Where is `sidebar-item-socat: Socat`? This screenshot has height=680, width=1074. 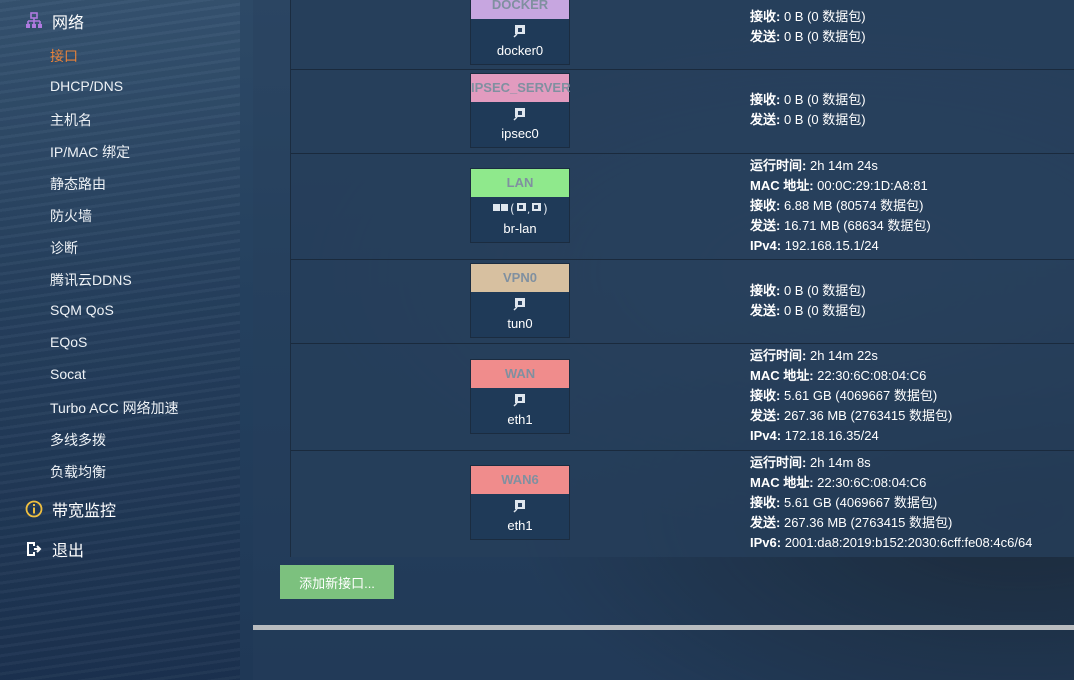 sidebar-item-socat: Socat is located at coordinates (68, 374).